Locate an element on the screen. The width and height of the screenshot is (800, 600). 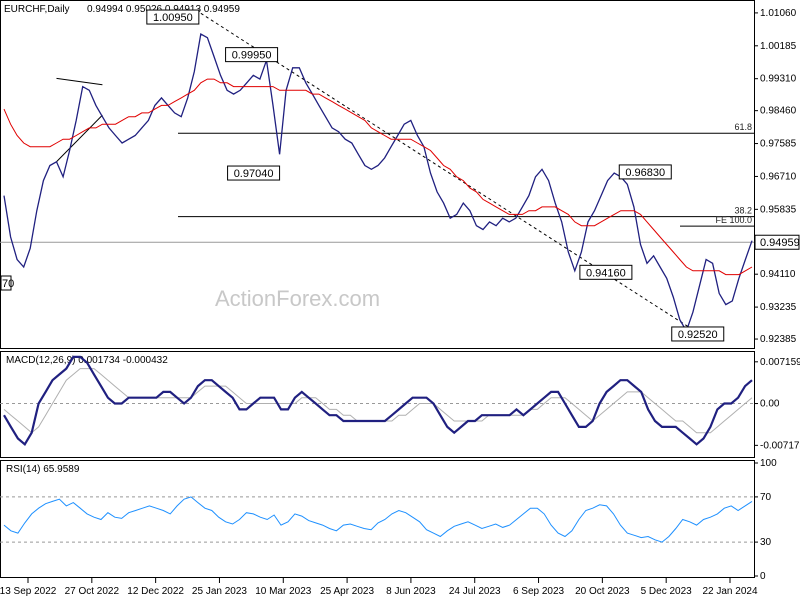
fe-level-label: FE 100.0 is located at coordinates (733, 220).